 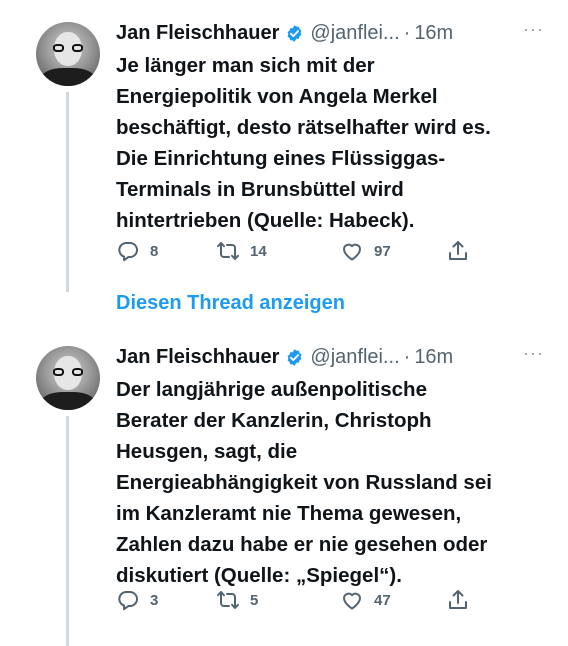 What do you see at coordinates (382, 251) in the screenshot?
I see `like-count: 97` at bounding box center [382, 251].